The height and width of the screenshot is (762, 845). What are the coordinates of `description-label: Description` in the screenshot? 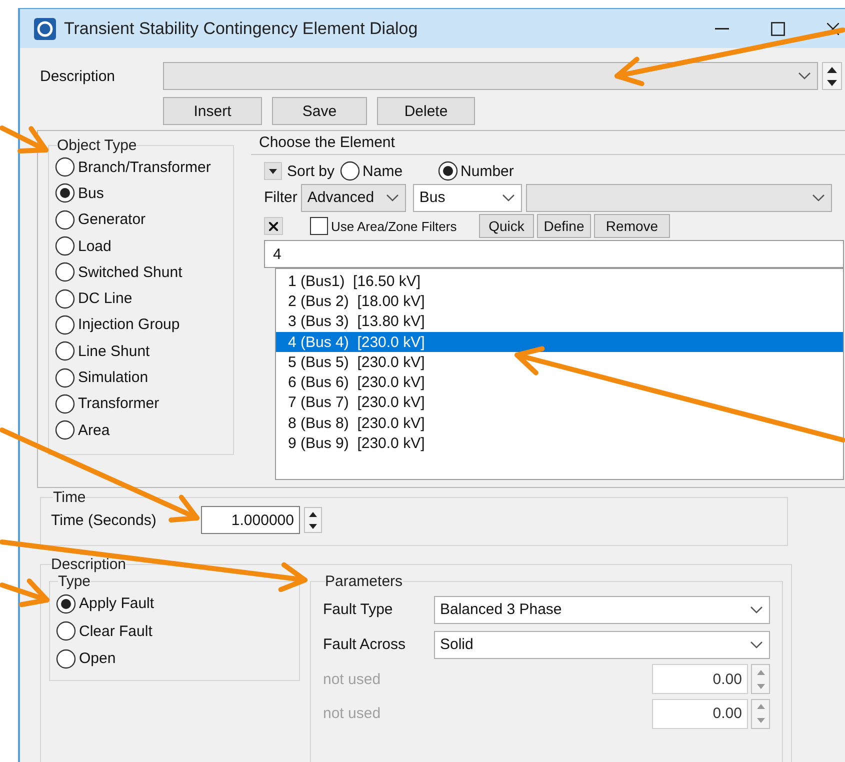 It's located at (78, 76).